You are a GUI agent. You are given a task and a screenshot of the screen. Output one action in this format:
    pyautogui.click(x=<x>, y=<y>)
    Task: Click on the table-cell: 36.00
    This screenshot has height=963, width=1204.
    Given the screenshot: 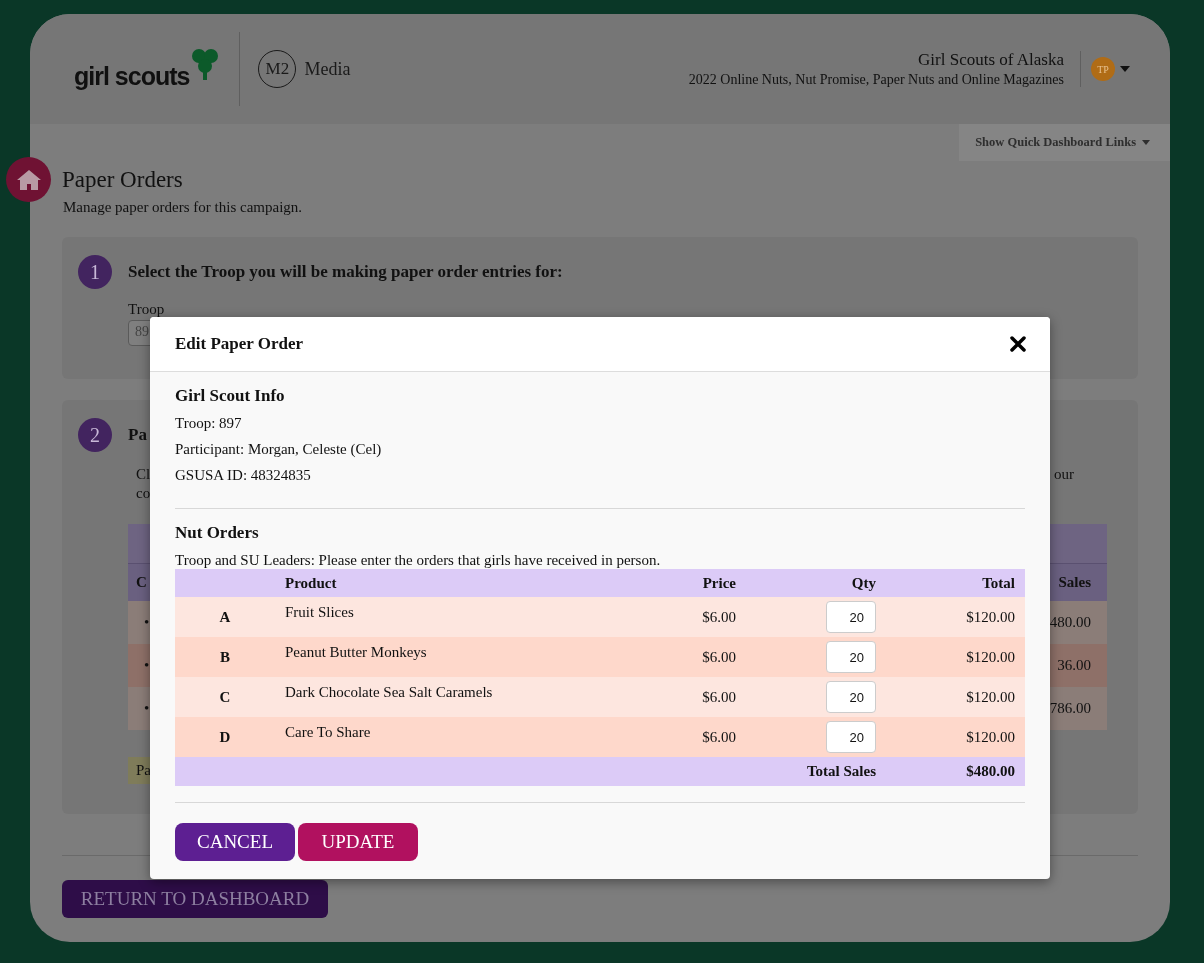 What is the action you would take?
    pyautogui.click(x=1074, y=665)
    